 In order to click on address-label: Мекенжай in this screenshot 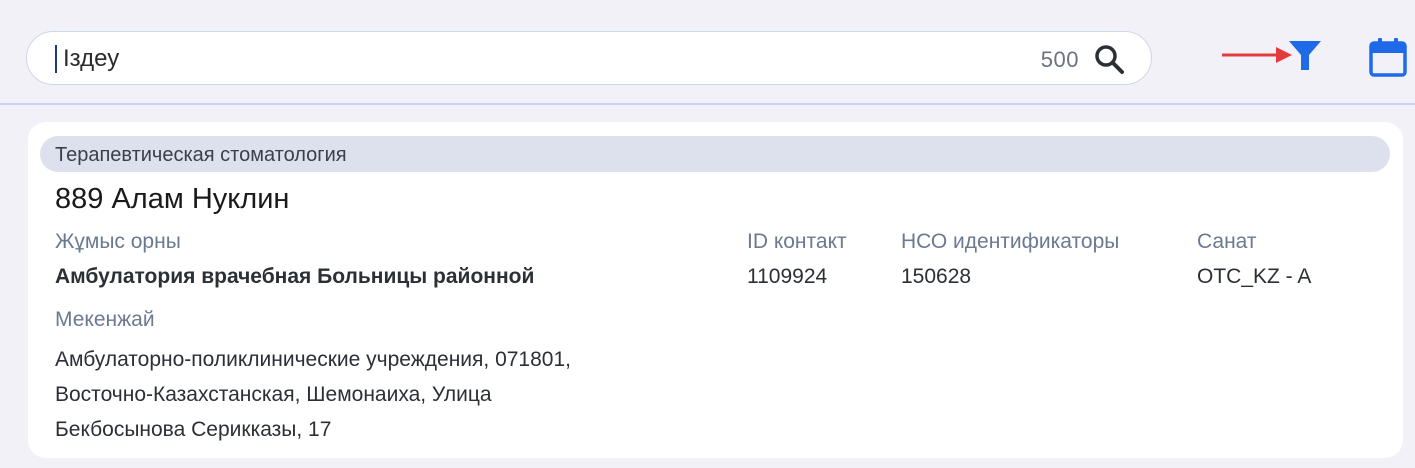, I will do `click(105, 319)`.